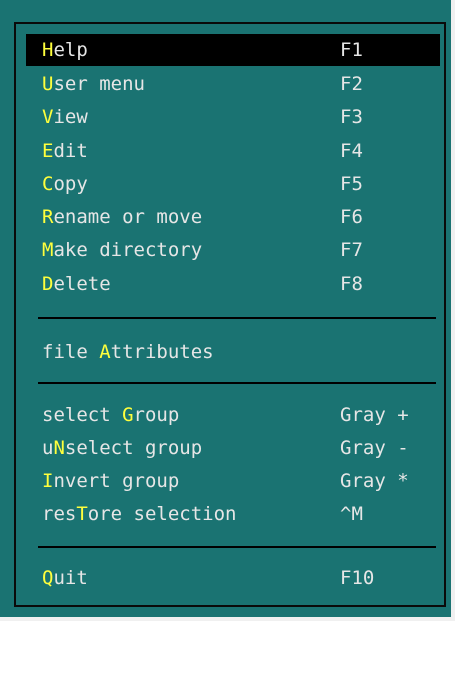 This screenshot has height=690, width=455. I want to click on menu-item-select-group: select Group Gray +, so click(233, 415).